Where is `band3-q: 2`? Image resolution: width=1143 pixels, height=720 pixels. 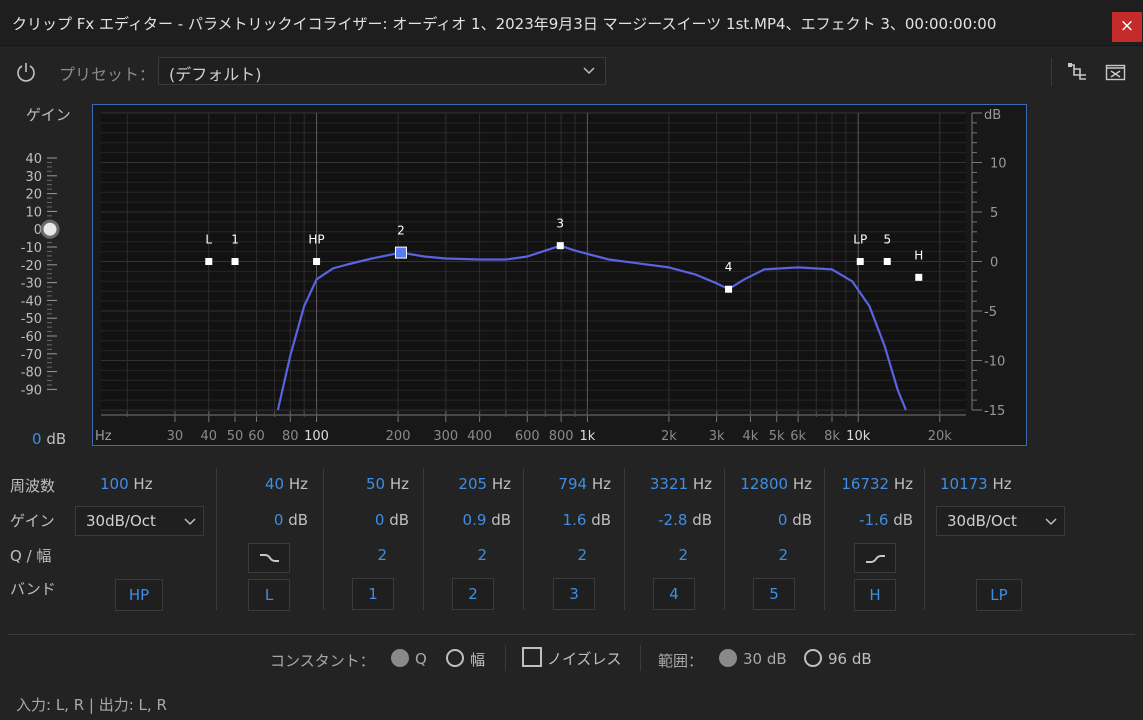
band3-q: 2 is located at coordinates (556, 555).